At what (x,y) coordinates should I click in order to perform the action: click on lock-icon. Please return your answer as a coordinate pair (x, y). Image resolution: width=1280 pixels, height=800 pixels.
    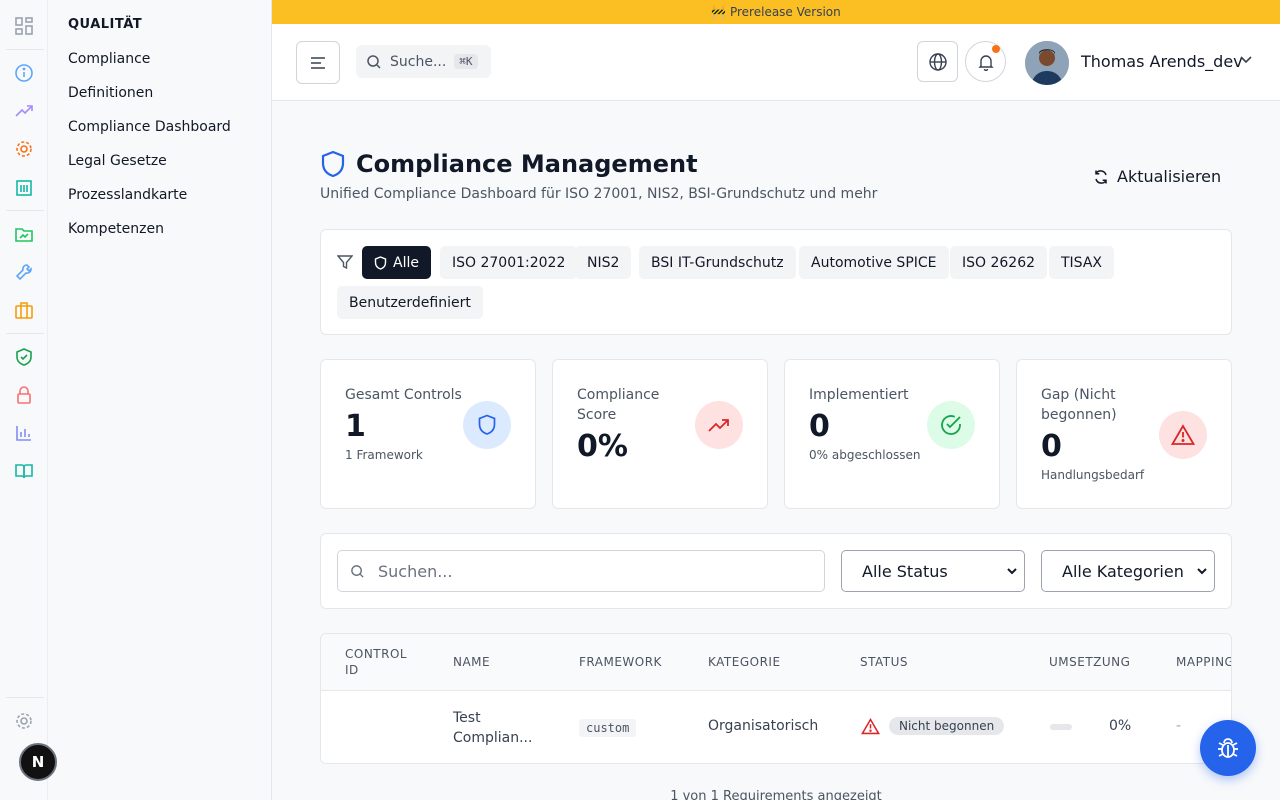
    Looking at the image, I should click on (24, 395).